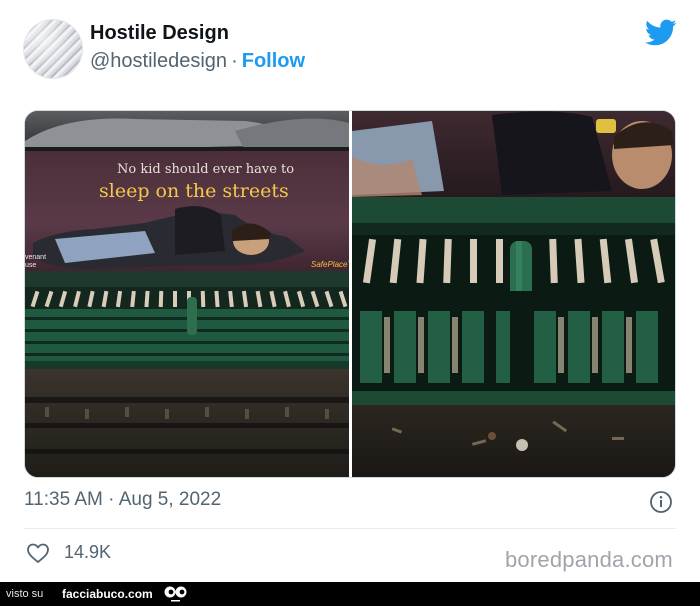  What do you see at coordinates (350, 528) in the screenshot?
I see `tweet-divider` at bounding box center [350, 528].